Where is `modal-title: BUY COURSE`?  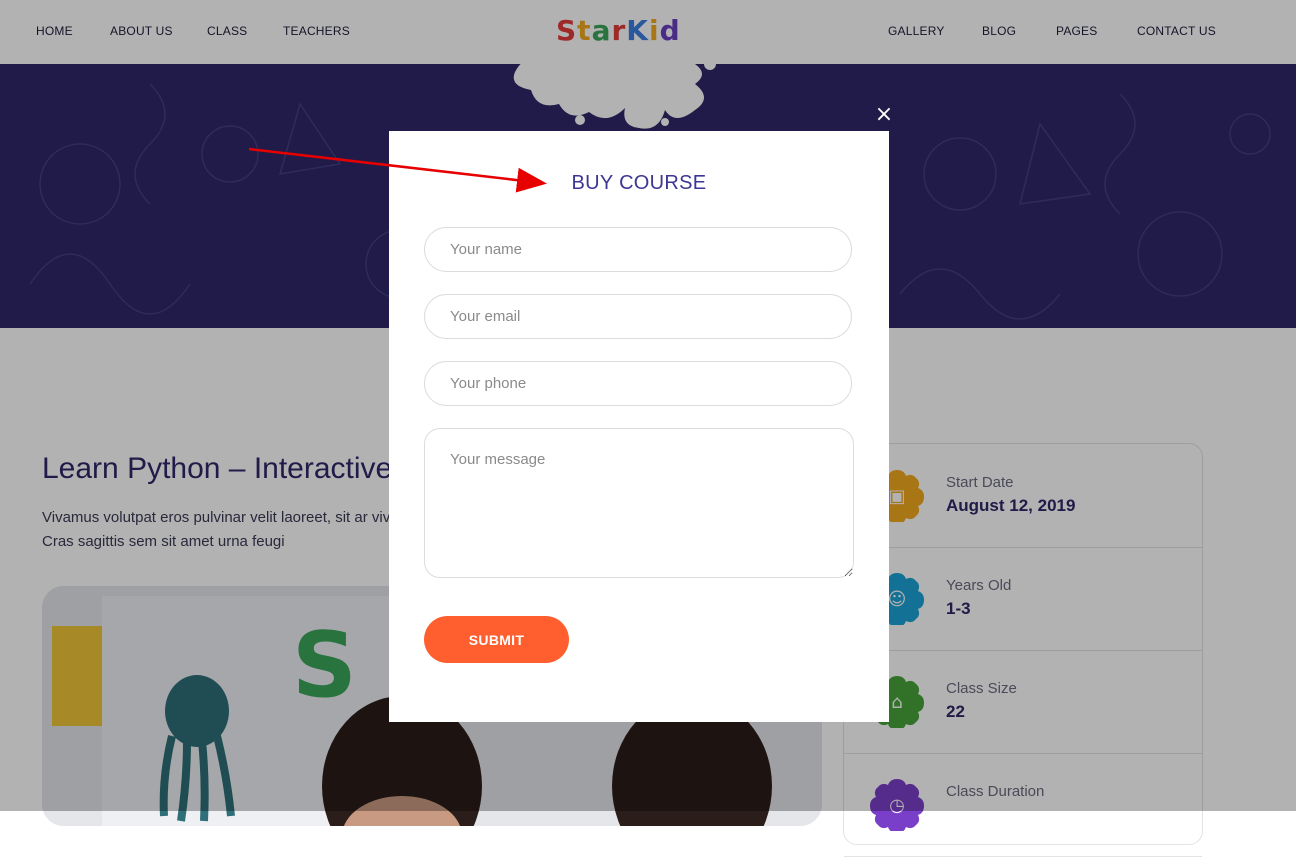
modal-title: BUY COURSE is located at coordinates (639, 183).